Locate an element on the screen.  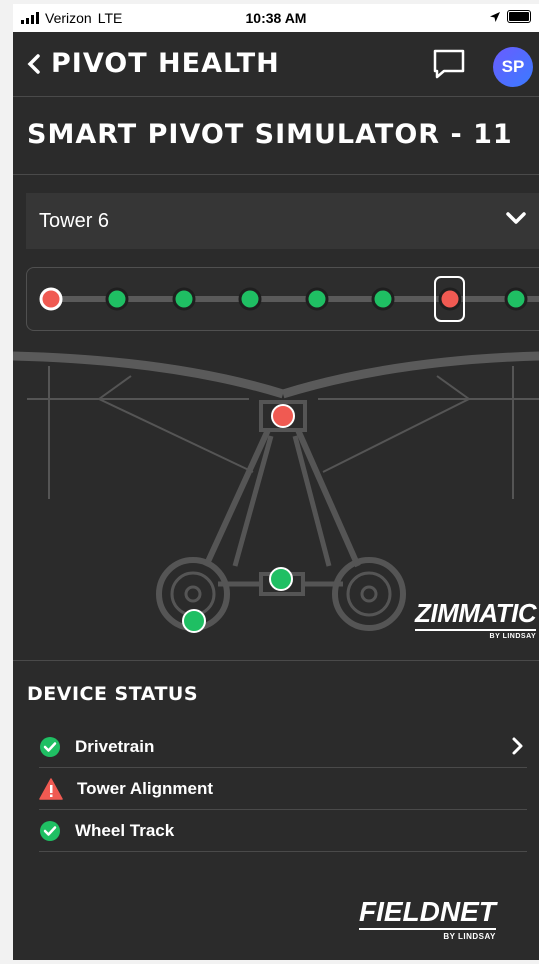
zimmatic-logo: ZIMMATIC BY LINDSAY is located at coordinates (476, 619).